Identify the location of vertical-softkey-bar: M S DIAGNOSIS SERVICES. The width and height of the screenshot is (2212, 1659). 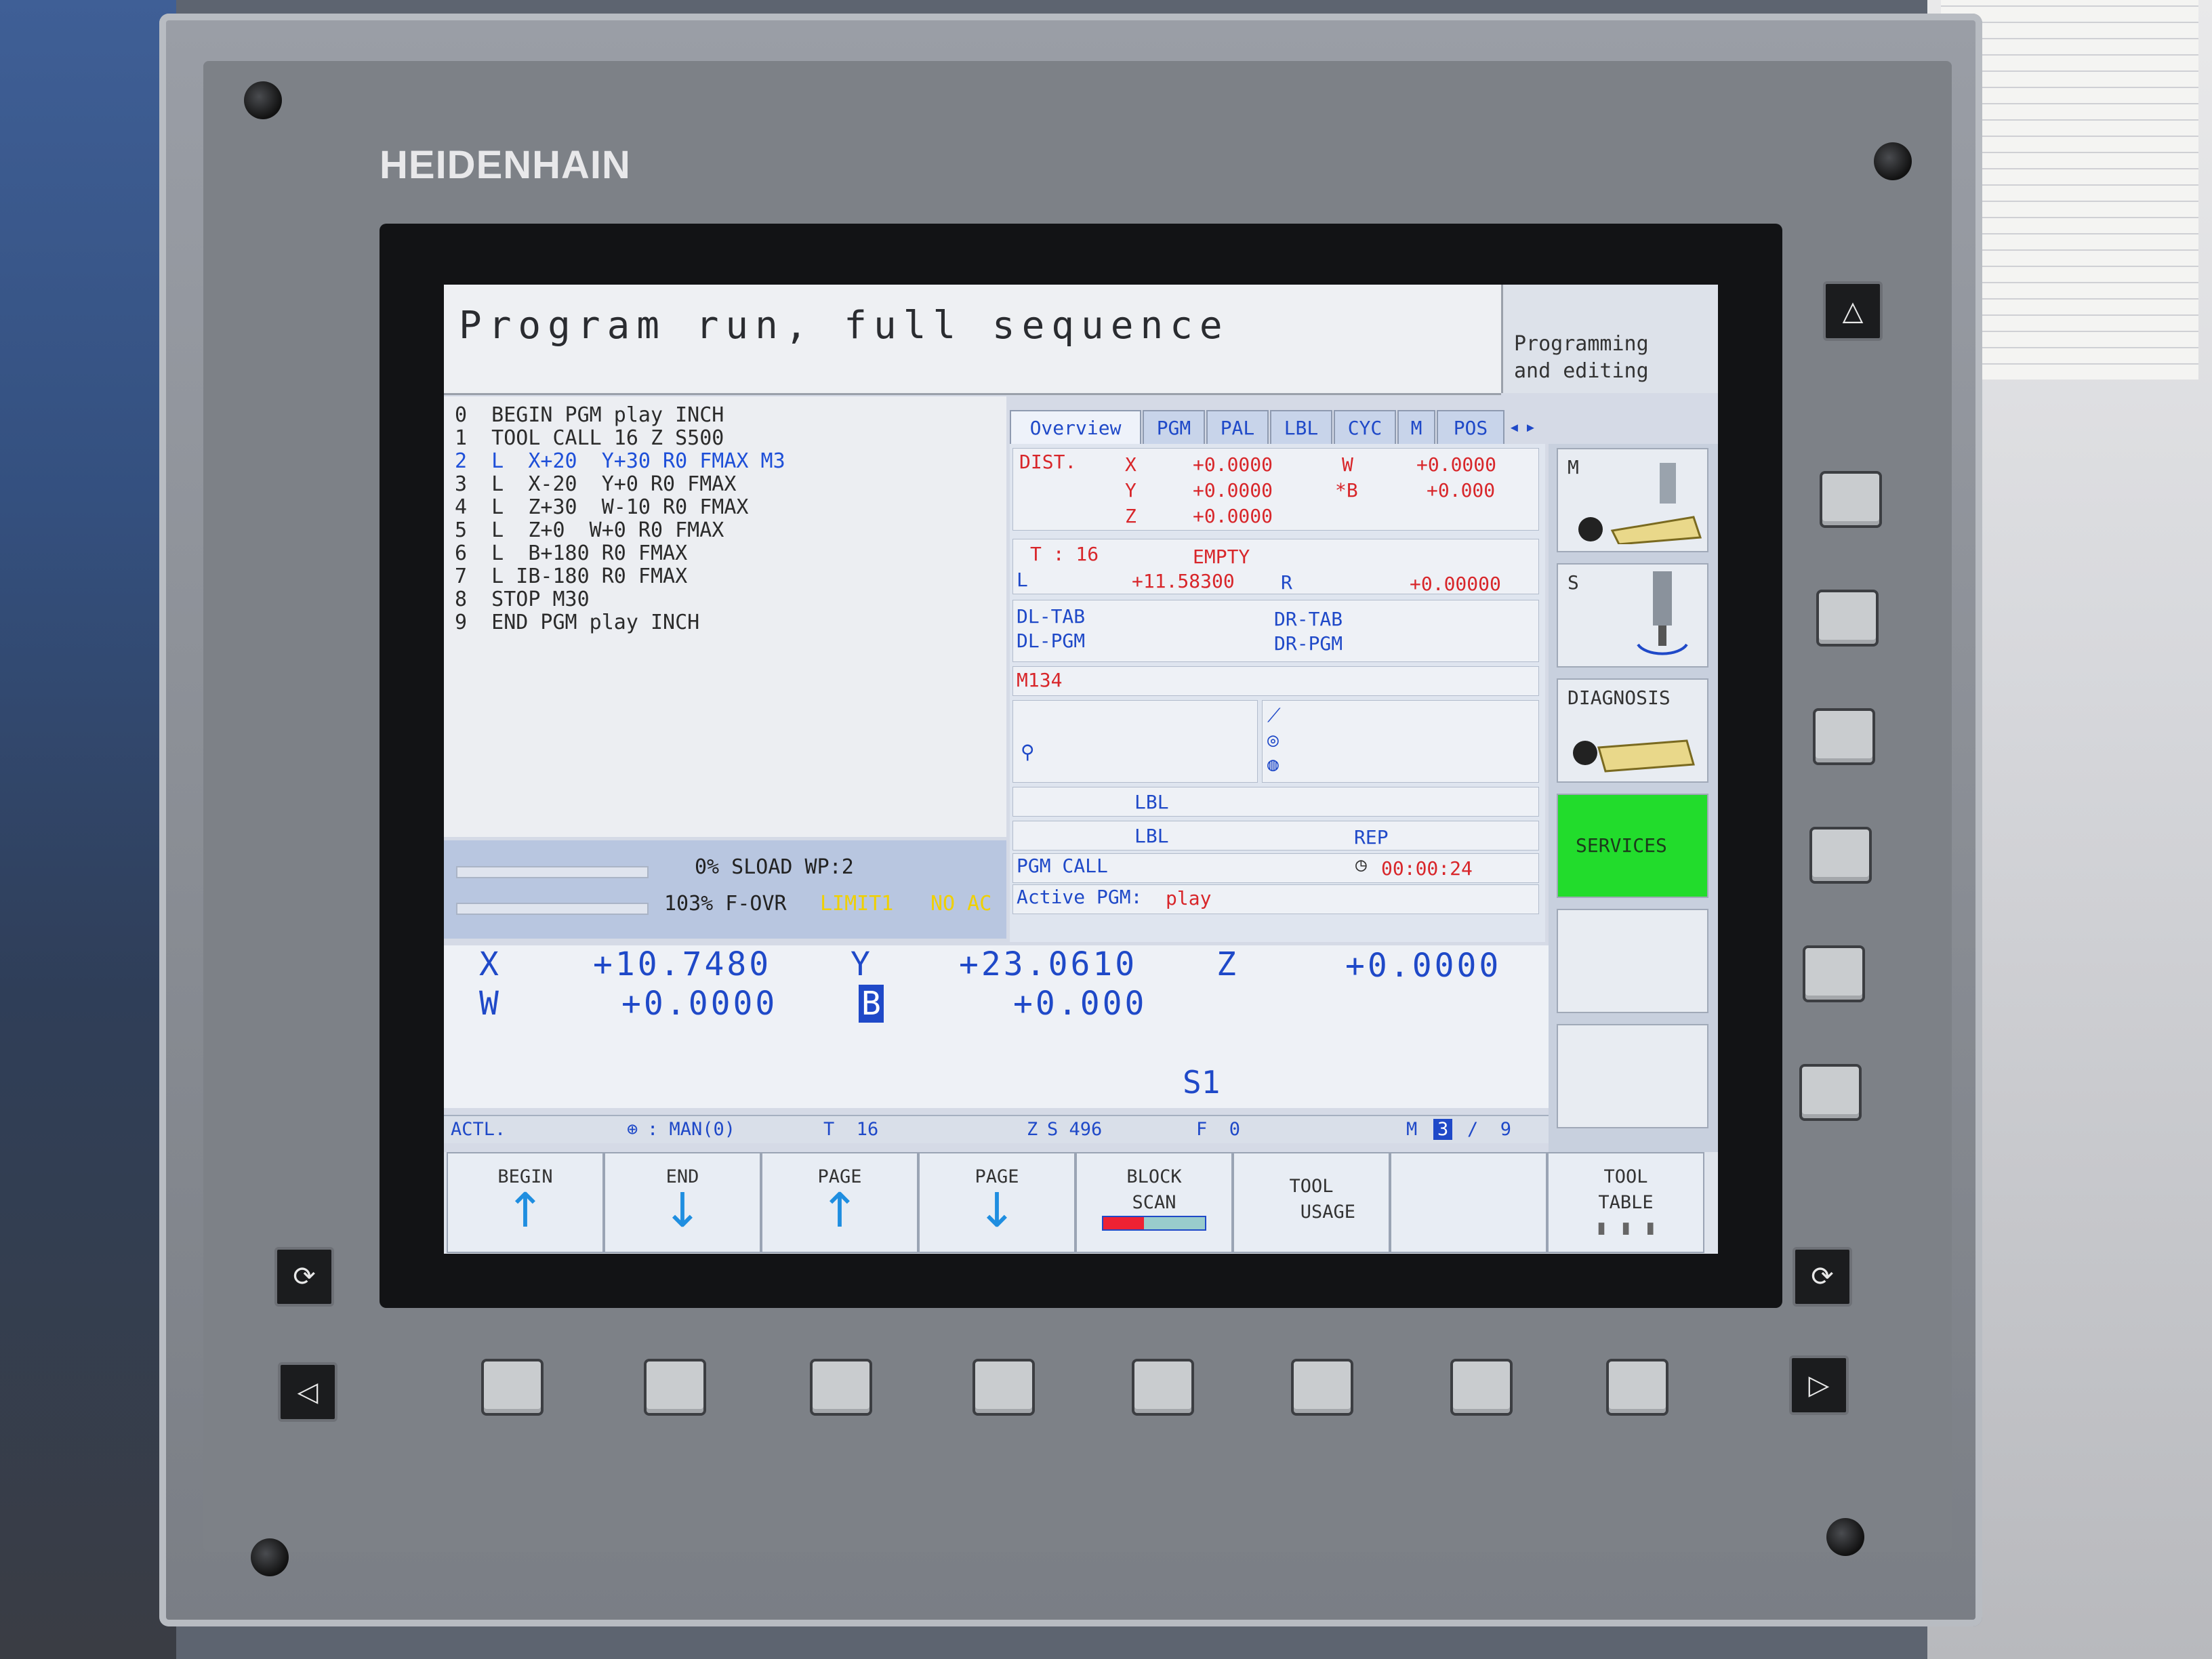
(1633, 833).